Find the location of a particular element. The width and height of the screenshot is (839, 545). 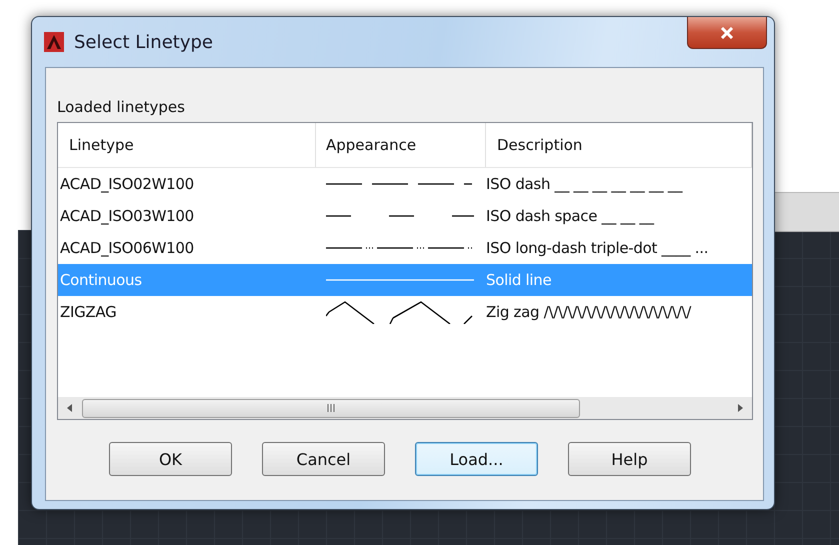

description-text: ISO dash space __ __ __ is located at coordinates (571, 216).